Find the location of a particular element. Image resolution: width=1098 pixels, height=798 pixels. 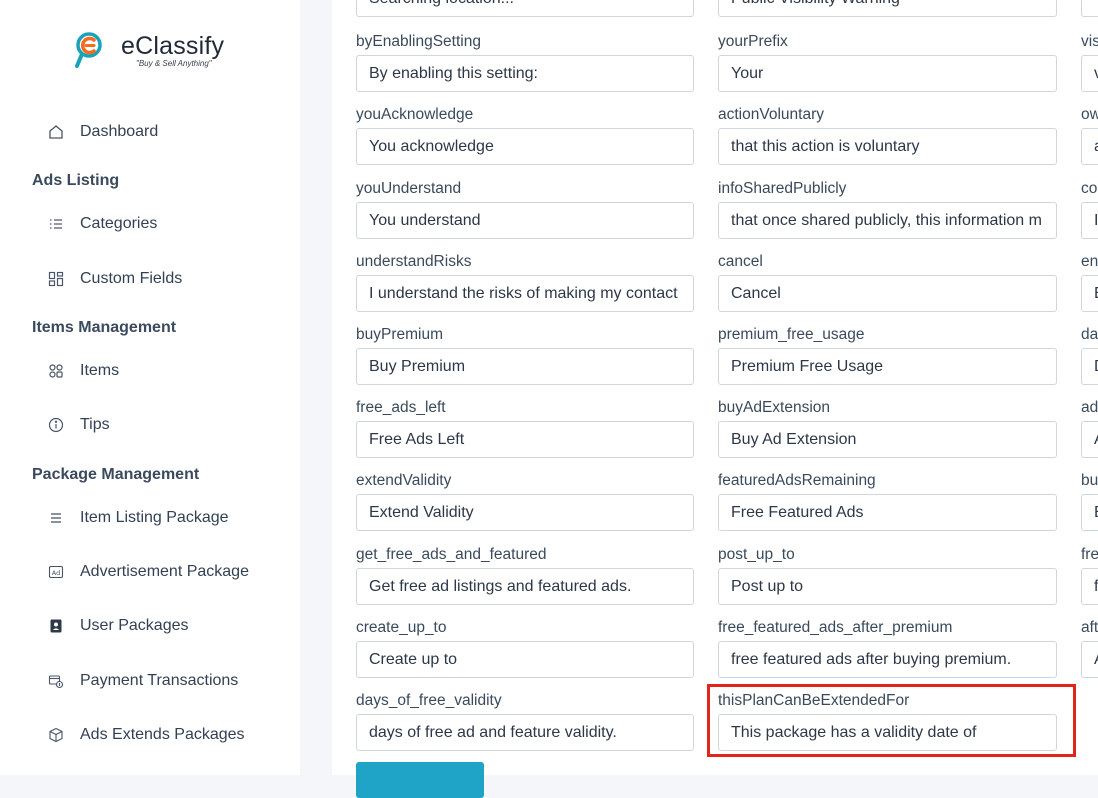

col3-partial-input is located at coordinates (1089, 8).